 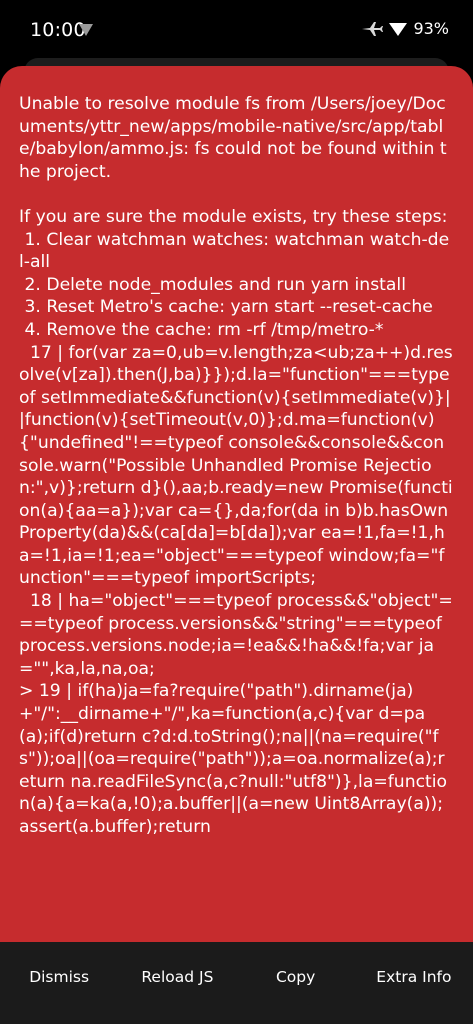 I want to click on signal-icon, so click(x=398, y=29).